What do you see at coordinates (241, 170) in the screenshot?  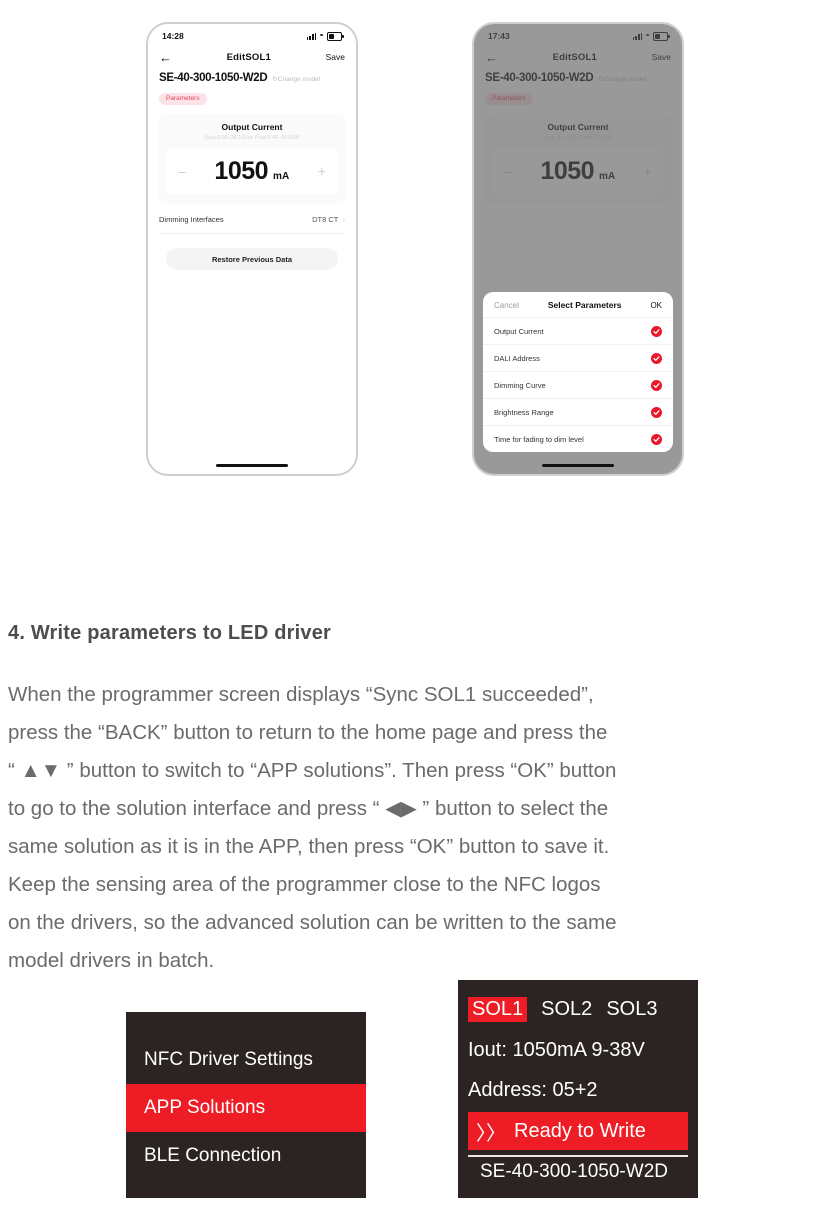 I see `current-value: 1050` at bounding box center [241, 170].